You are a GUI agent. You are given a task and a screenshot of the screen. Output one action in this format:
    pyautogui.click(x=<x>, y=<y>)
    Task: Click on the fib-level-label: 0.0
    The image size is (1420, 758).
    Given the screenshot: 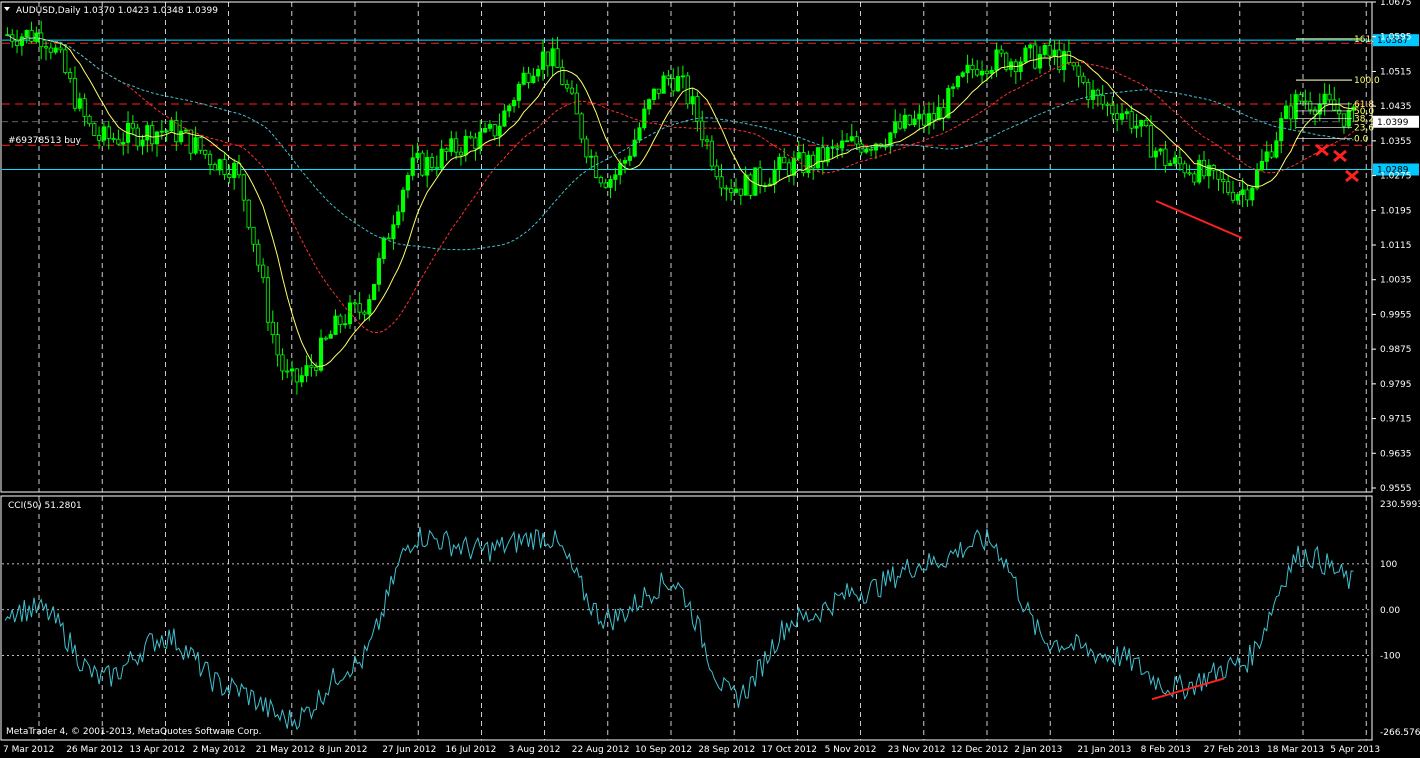 What is the action you would take?
    pyautogui.click(x=1361, y=140)
    